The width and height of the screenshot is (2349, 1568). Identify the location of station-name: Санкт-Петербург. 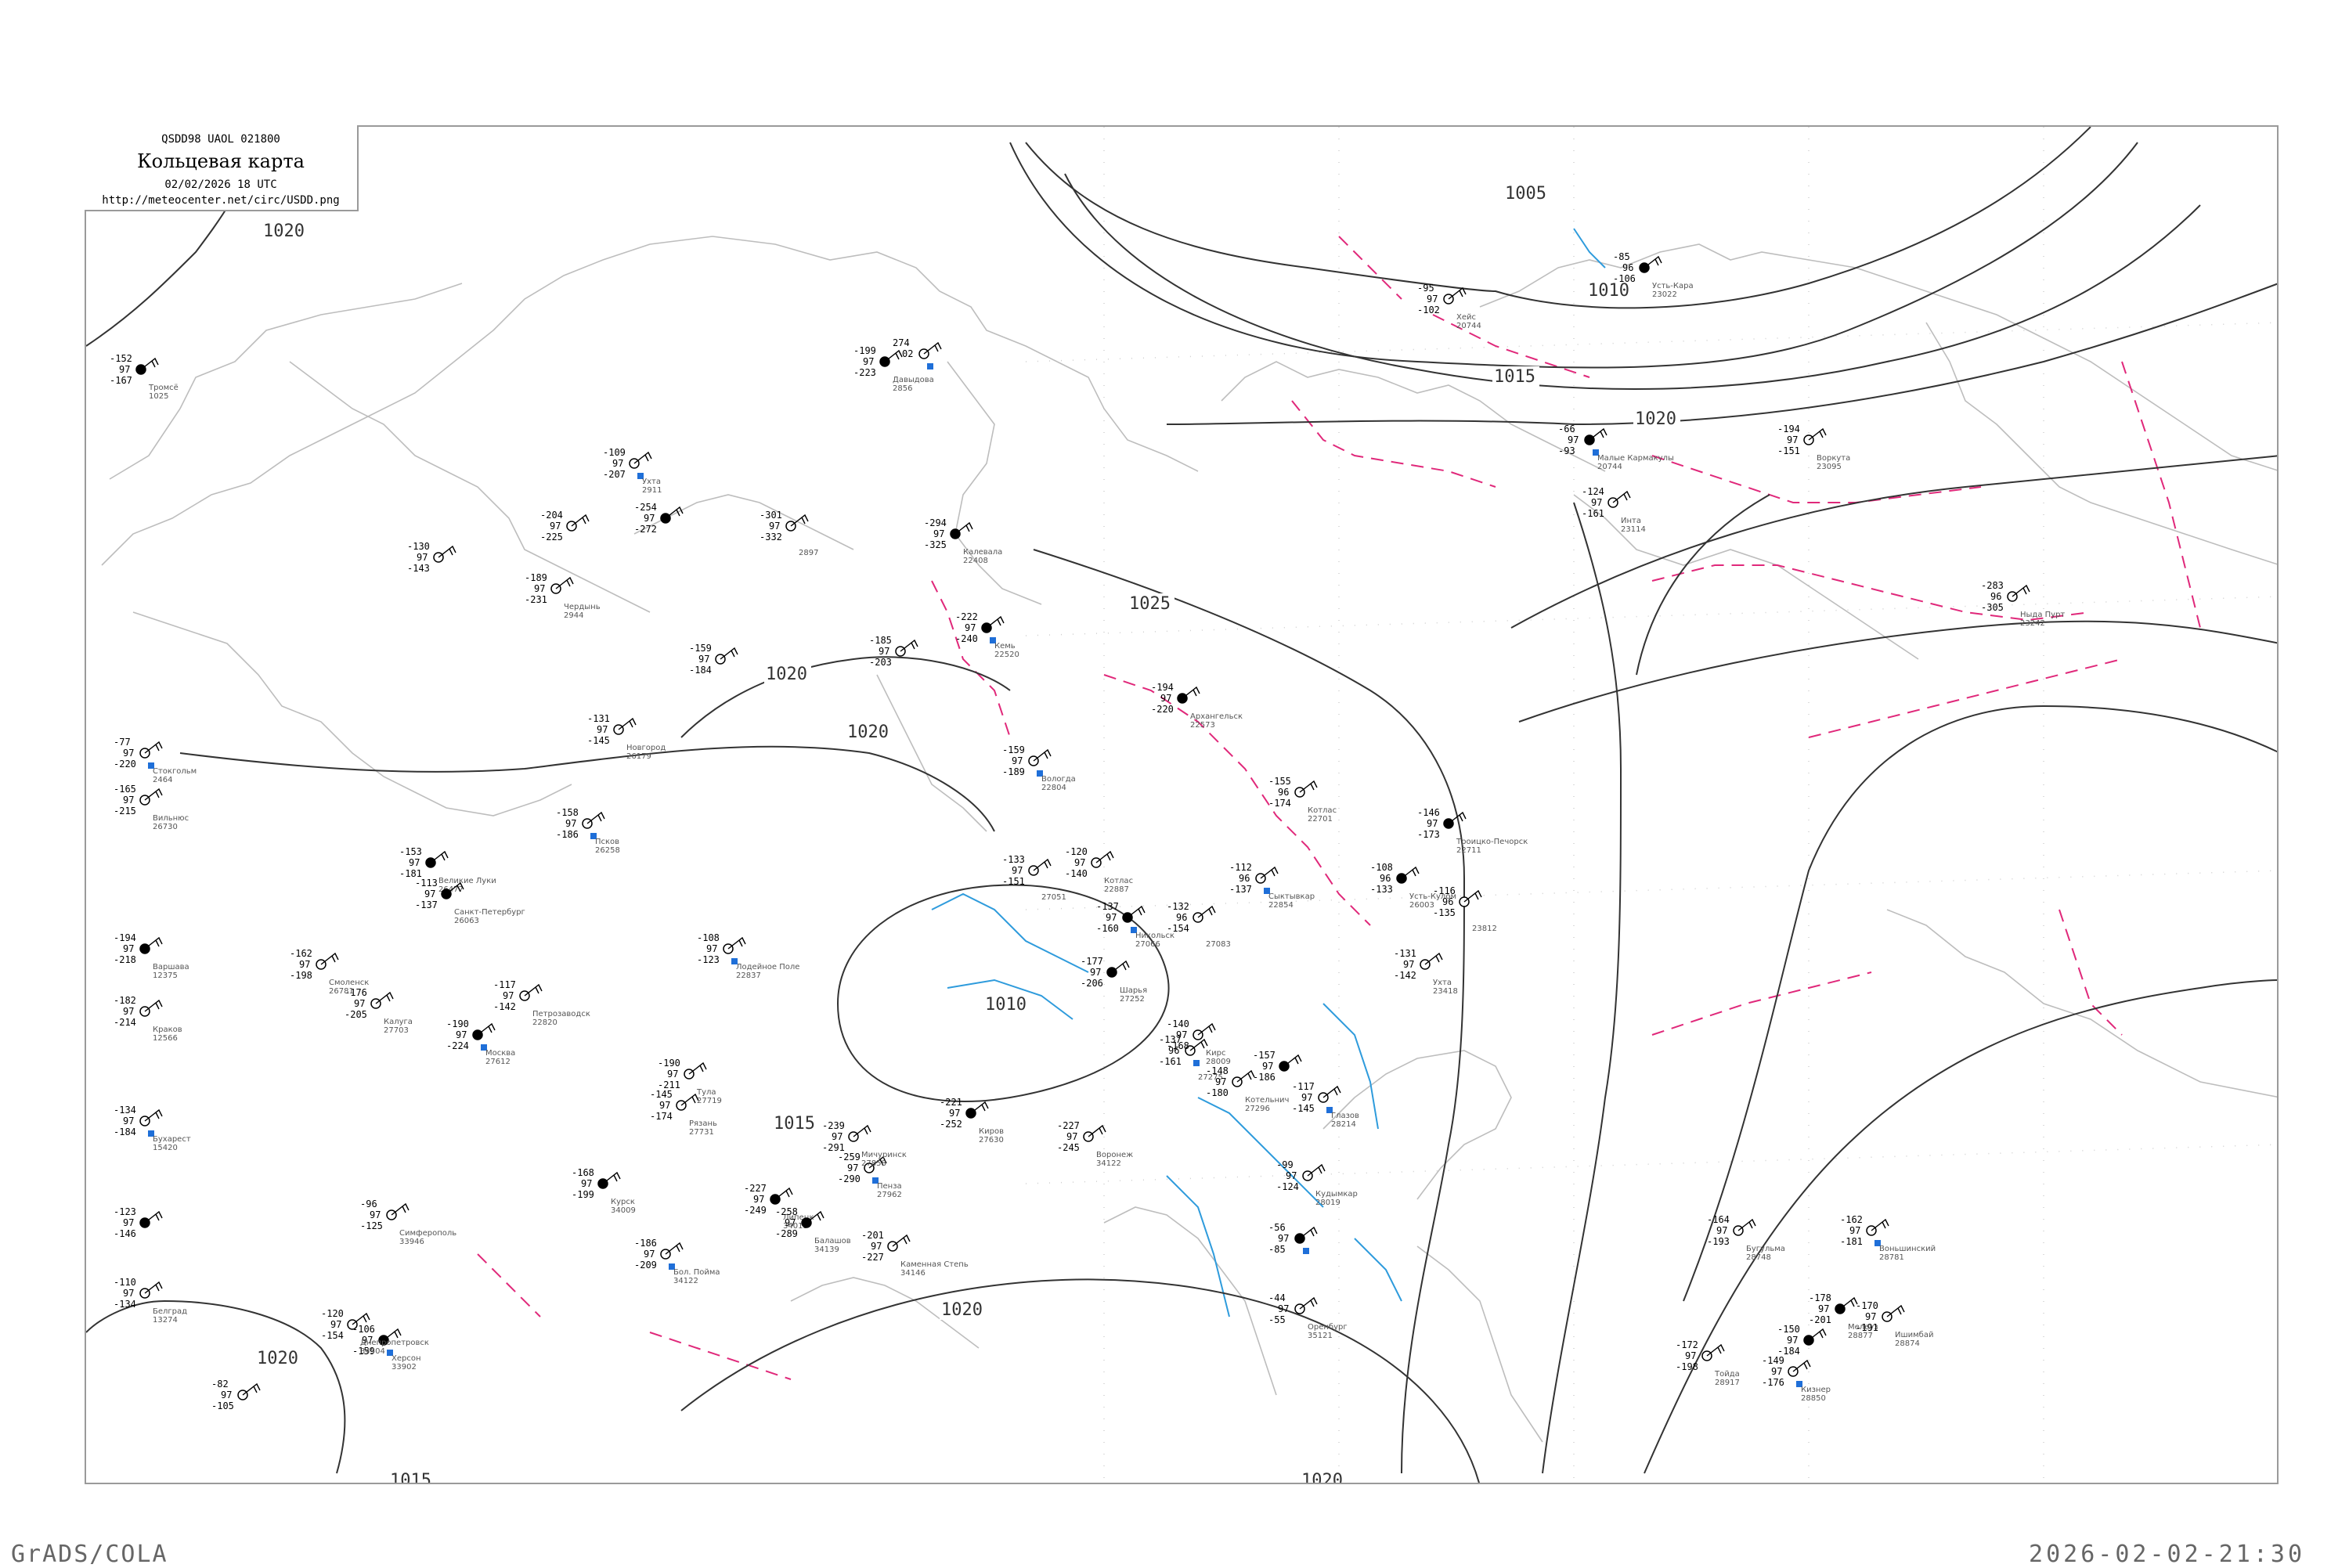
(490, 912).